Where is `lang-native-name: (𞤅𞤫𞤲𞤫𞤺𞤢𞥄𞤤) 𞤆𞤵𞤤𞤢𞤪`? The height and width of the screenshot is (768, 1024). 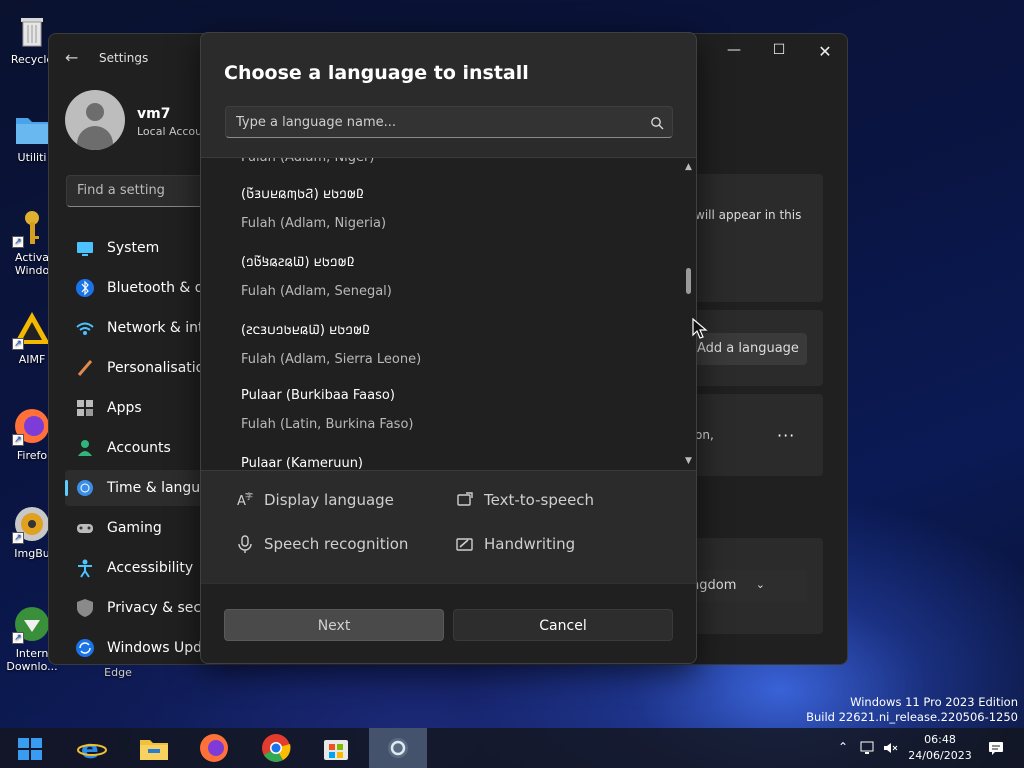
lang-native-name: (𞤅𞤫𞤲𞤫𞤺𞤢𞥄𞤤) 𞤆𞤵𞤤𞤢𞤪 is located at coordinates (298, 262).